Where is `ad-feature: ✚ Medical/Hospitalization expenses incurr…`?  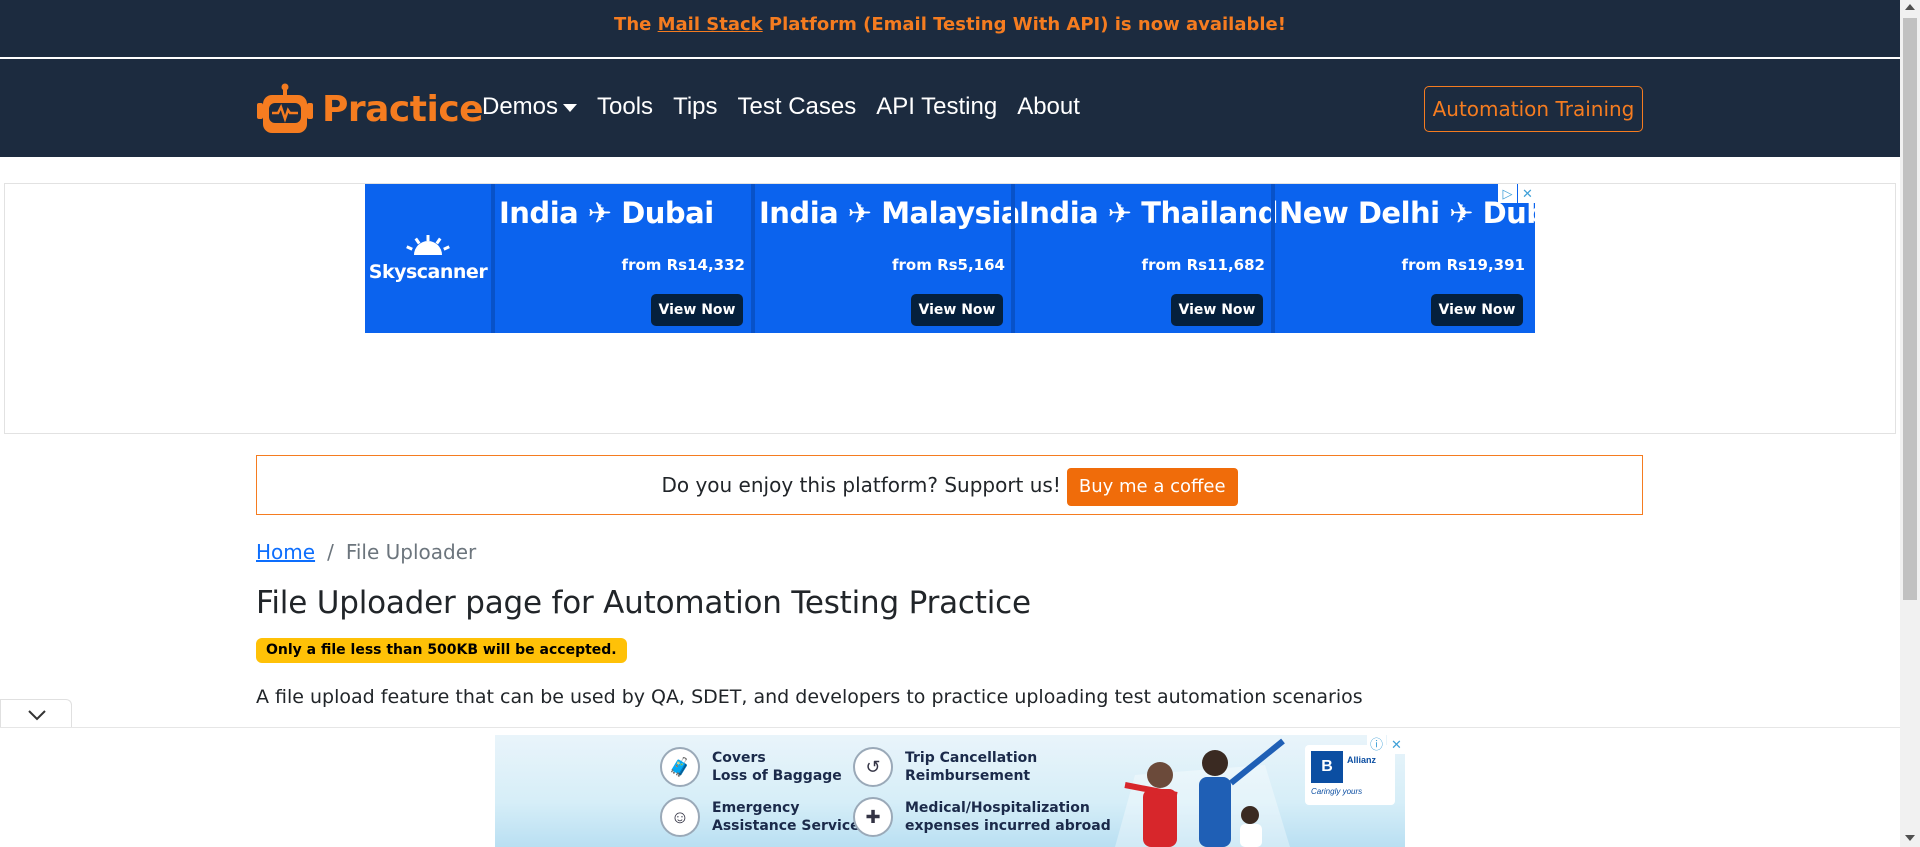
ad-feature: ✚ Medical/Hospitalization expenses incurr… is located at coordinates (982, 817).